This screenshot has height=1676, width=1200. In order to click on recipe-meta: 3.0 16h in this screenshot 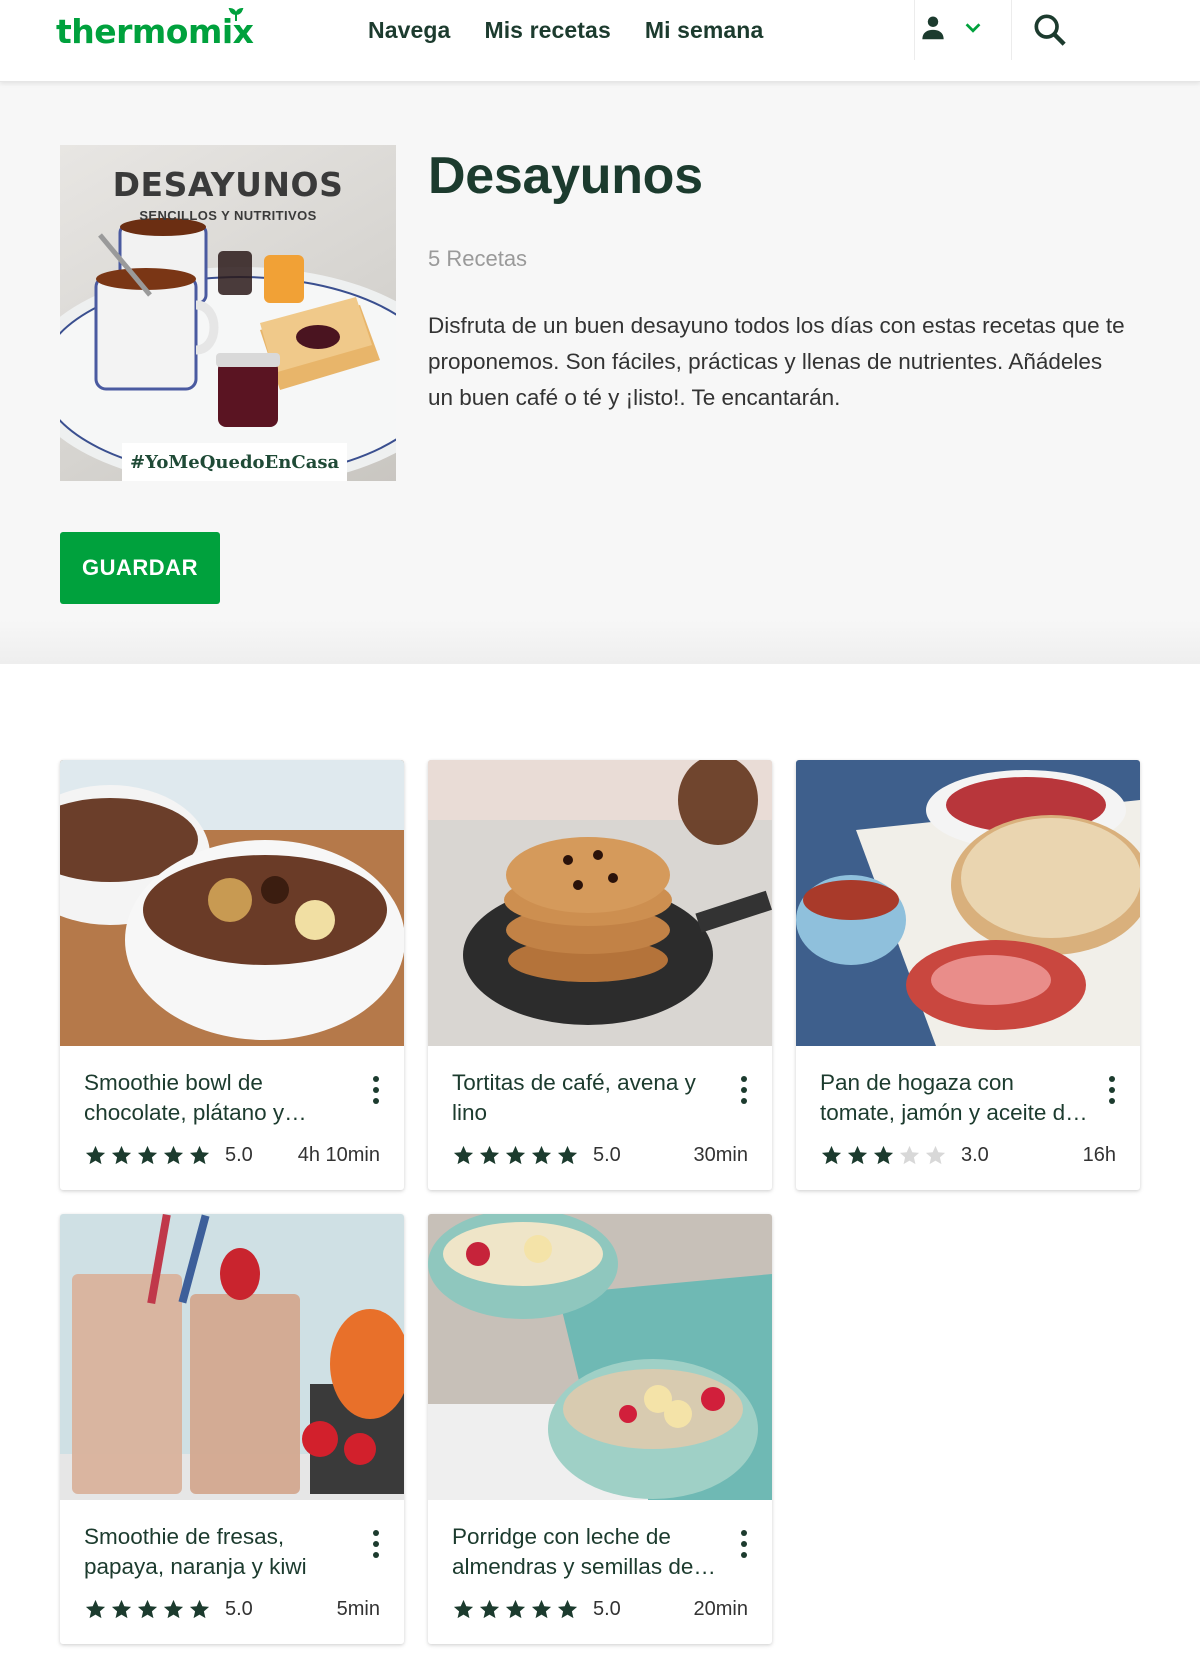, I will do `click(968, 1155)`.